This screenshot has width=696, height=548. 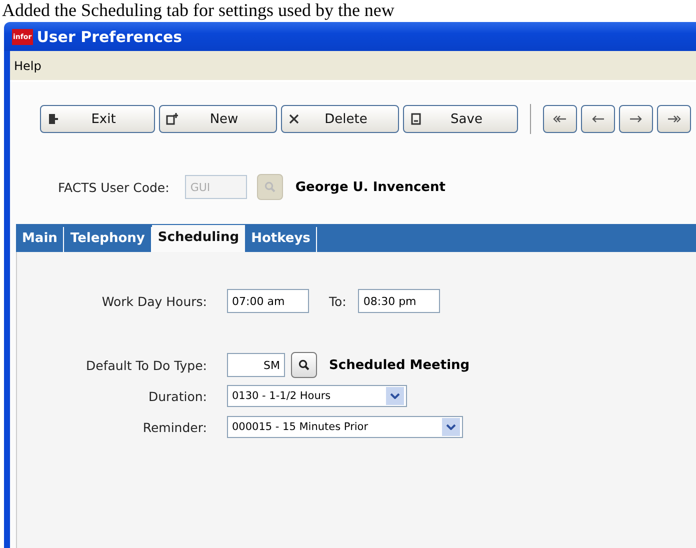 What do you see at coordinates (109, 37) in the screenshot?
I see `window-title: User Preferences` at bounding box center [109, 37].